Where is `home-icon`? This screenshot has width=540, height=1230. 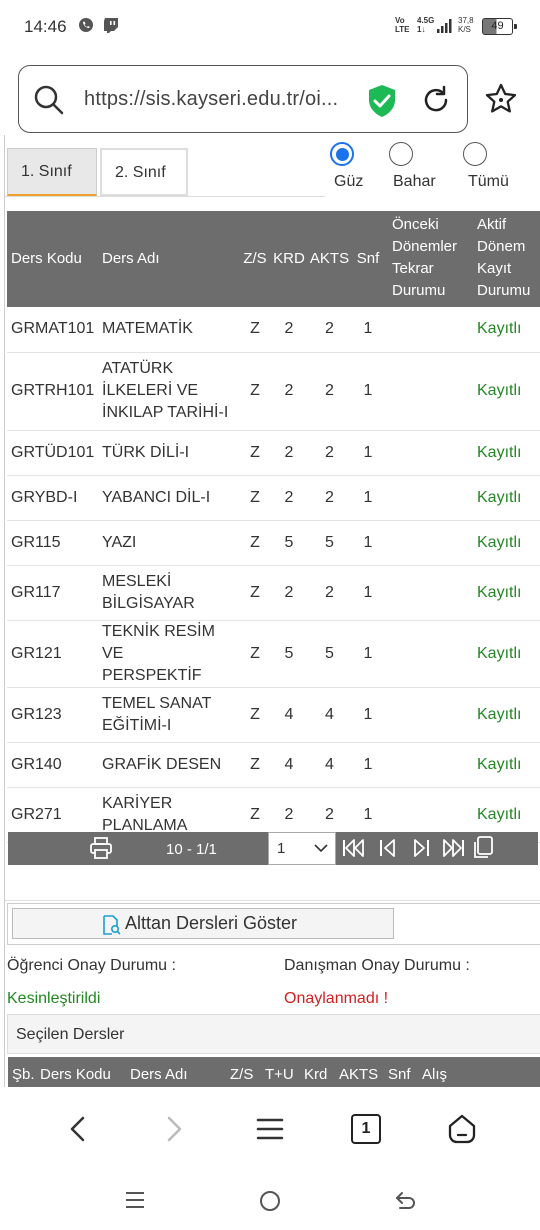
home-icon is located at coordinates (462, 1129).